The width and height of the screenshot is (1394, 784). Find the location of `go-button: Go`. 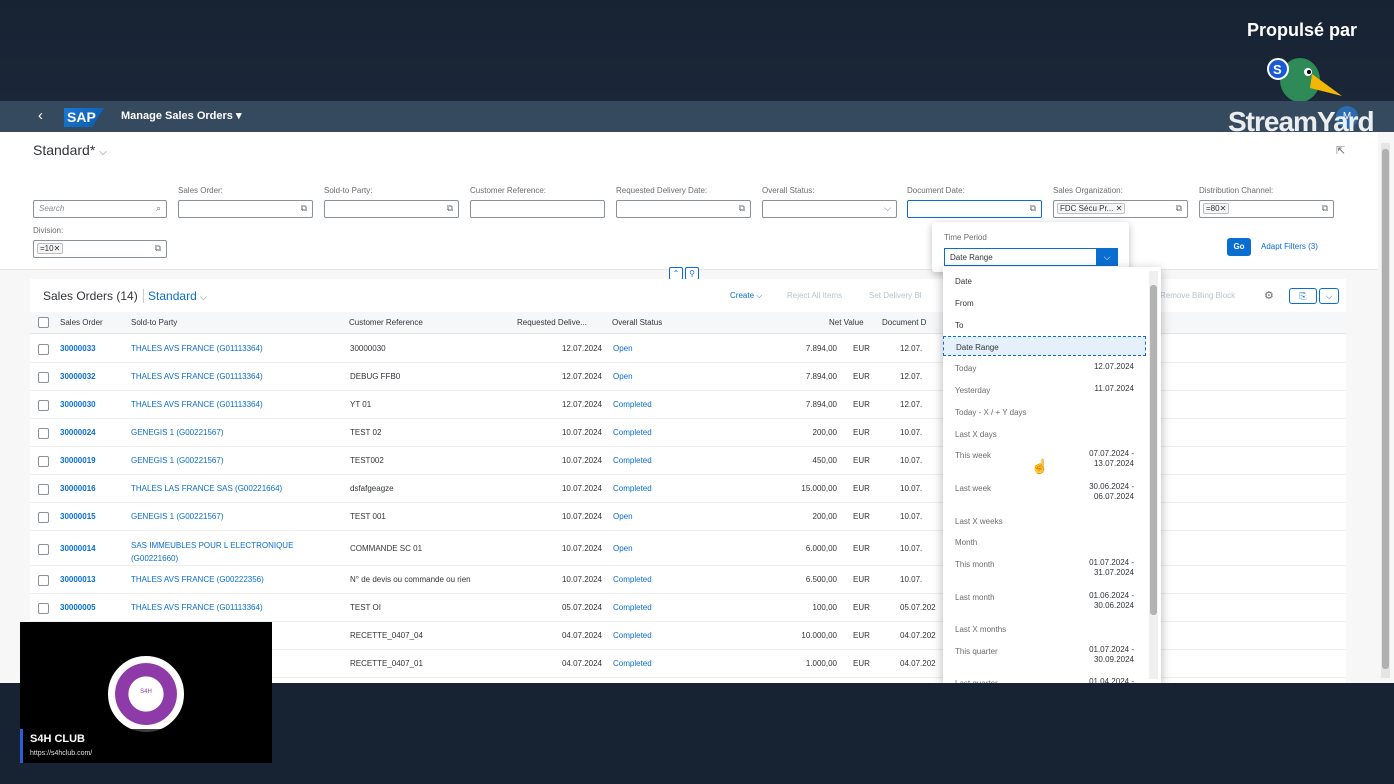

go-button: Go is located at coordinates (1239, 247).